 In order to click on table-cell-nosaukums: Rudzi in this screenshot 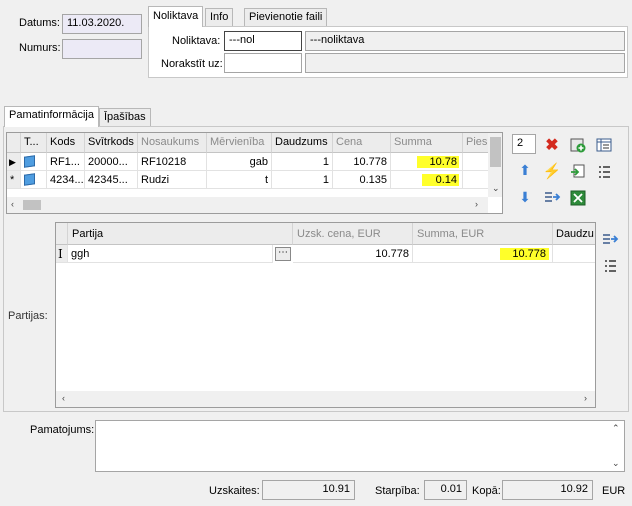, I will do `click(172, 180)`.